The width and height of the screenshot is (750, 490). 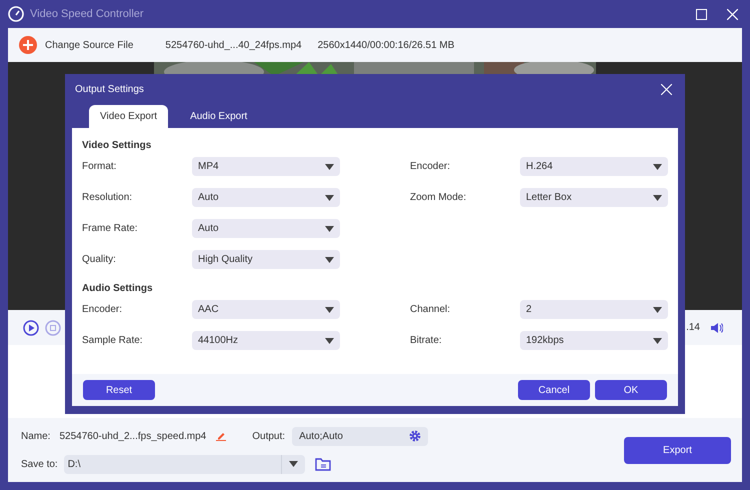 I want to click on reset-button: Reset, so click(x=119, y=390).